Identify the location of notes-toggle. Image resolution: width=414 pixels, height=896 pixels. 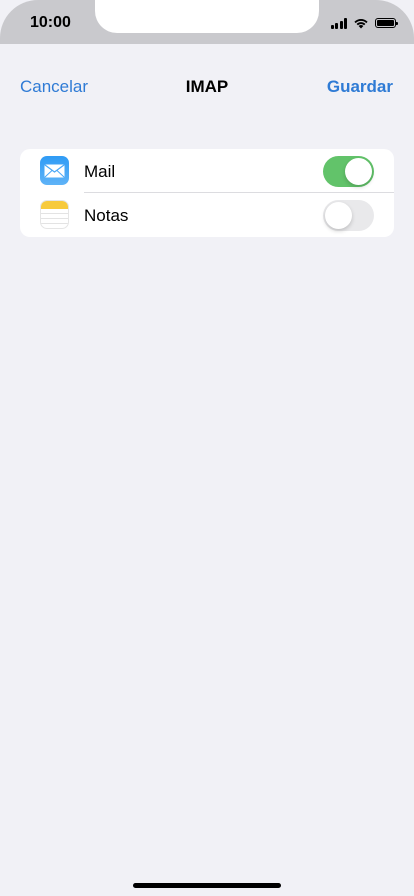
(348, 215).